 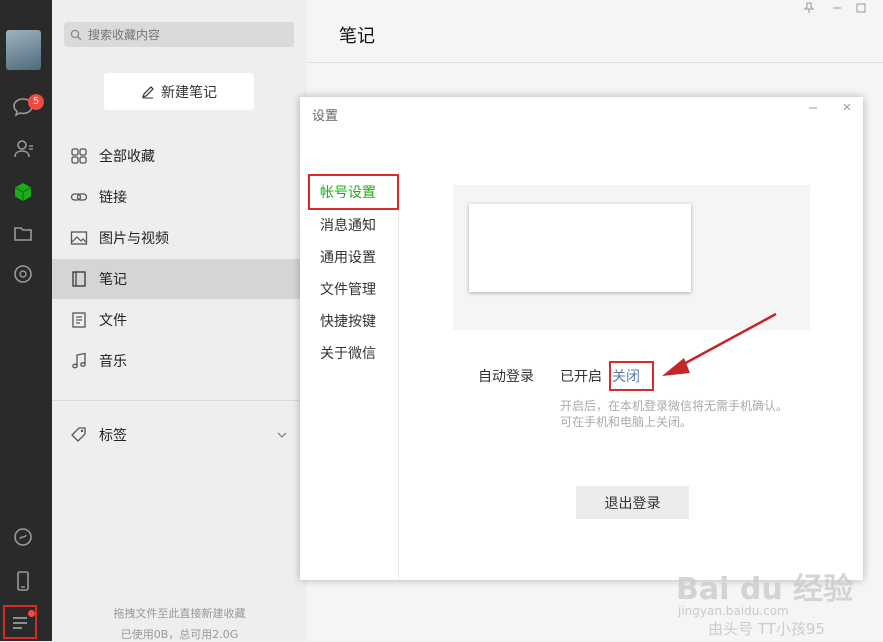 I want to click on watermark-url: jingyan.baidu.com, so click(x=733, y=611).